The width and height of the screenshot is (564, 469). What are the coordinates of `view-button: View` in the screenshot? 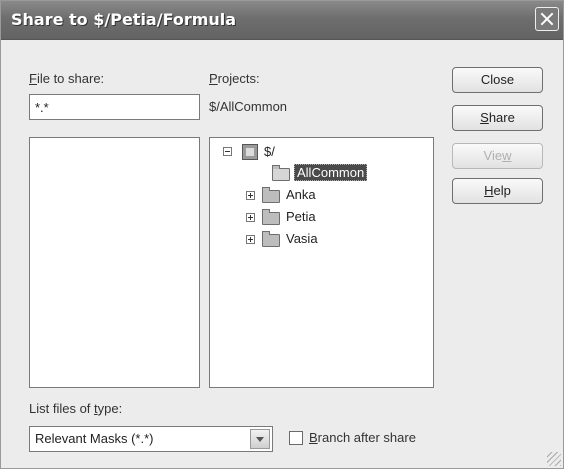 It's located at (497, 156).